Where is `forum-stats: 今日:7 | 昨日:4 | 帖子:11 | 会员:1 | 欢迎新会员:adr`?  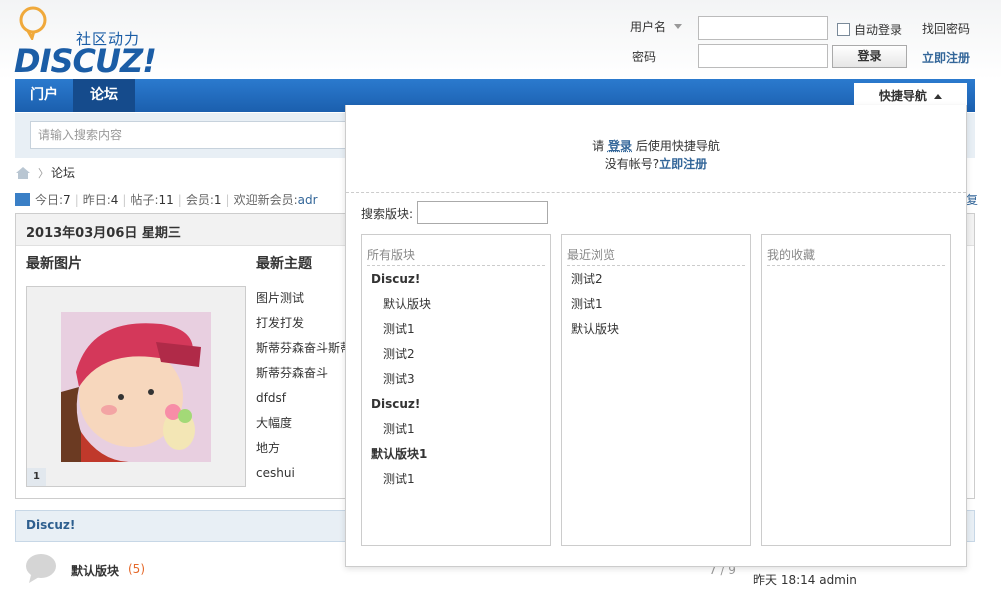 forum-stats: 今日:7 | 昨日:4 | 帖子:11 | 会员:1 | 欢迎新会员:adr is located at coordinates (166, 199).